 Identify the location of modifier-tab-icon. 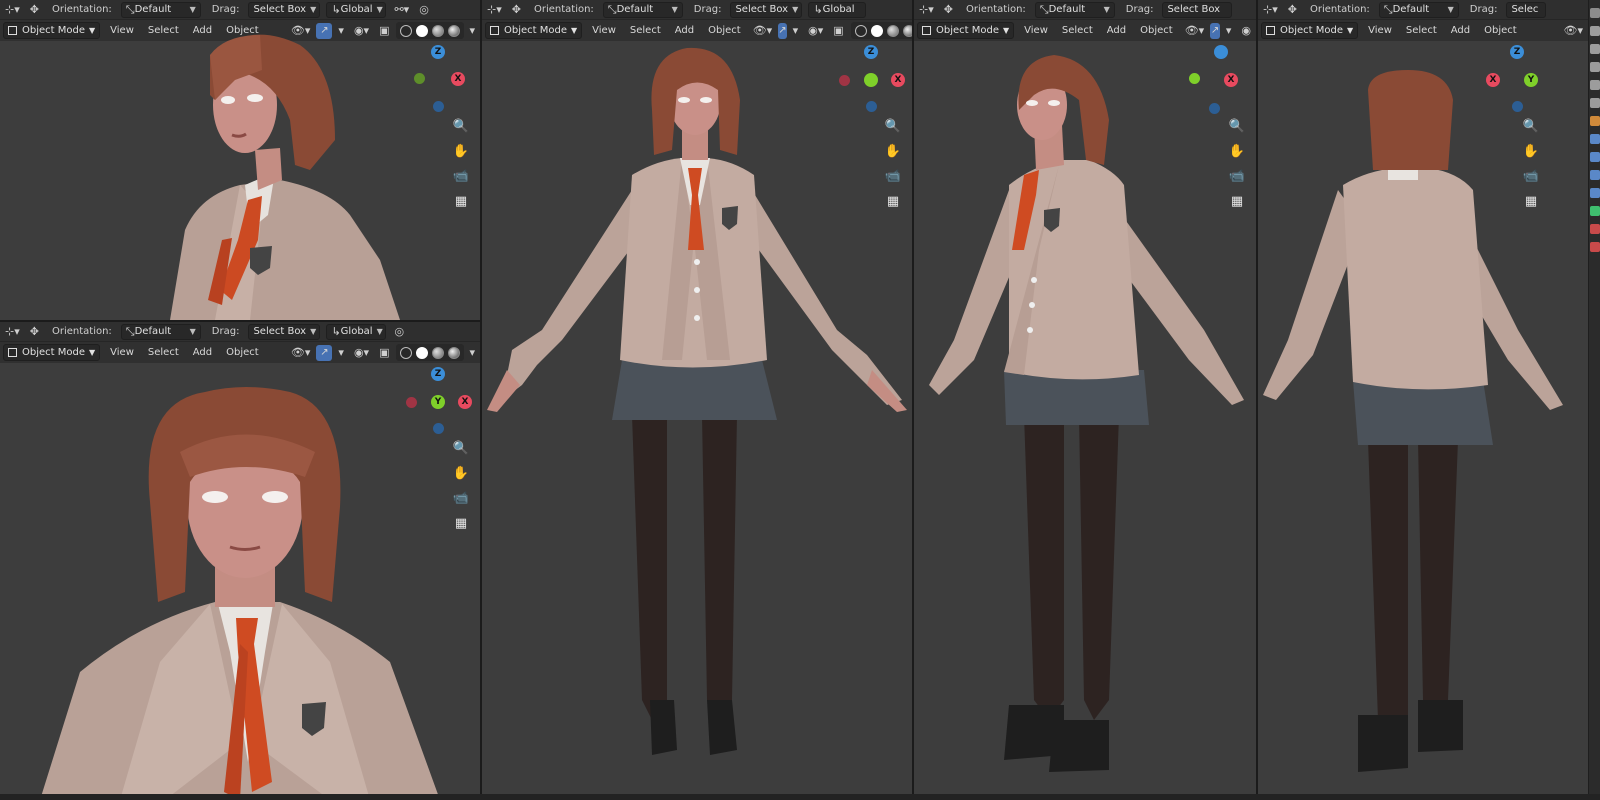
(1595, 139).